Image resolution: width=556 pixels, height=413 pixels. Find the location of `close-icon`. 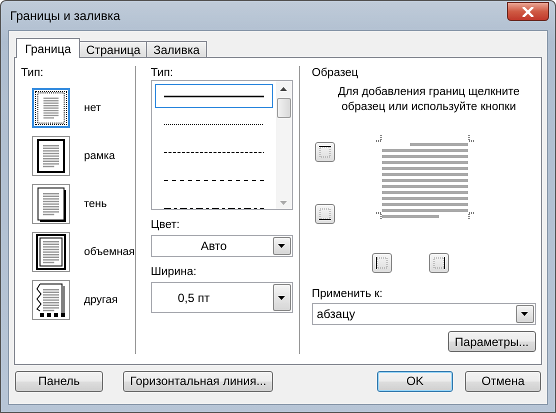

close-icon is located at coordinates (528, 11).